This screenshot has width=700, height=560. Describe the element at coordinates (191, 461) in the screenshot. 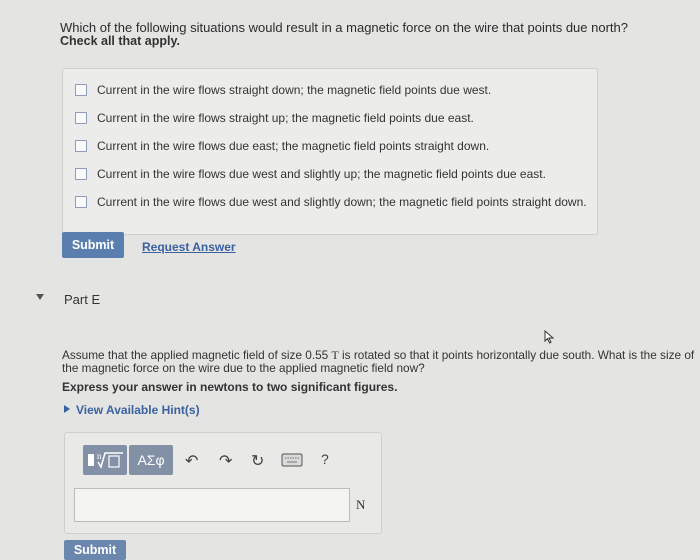

I see `undo-icon: ↶` at that location.